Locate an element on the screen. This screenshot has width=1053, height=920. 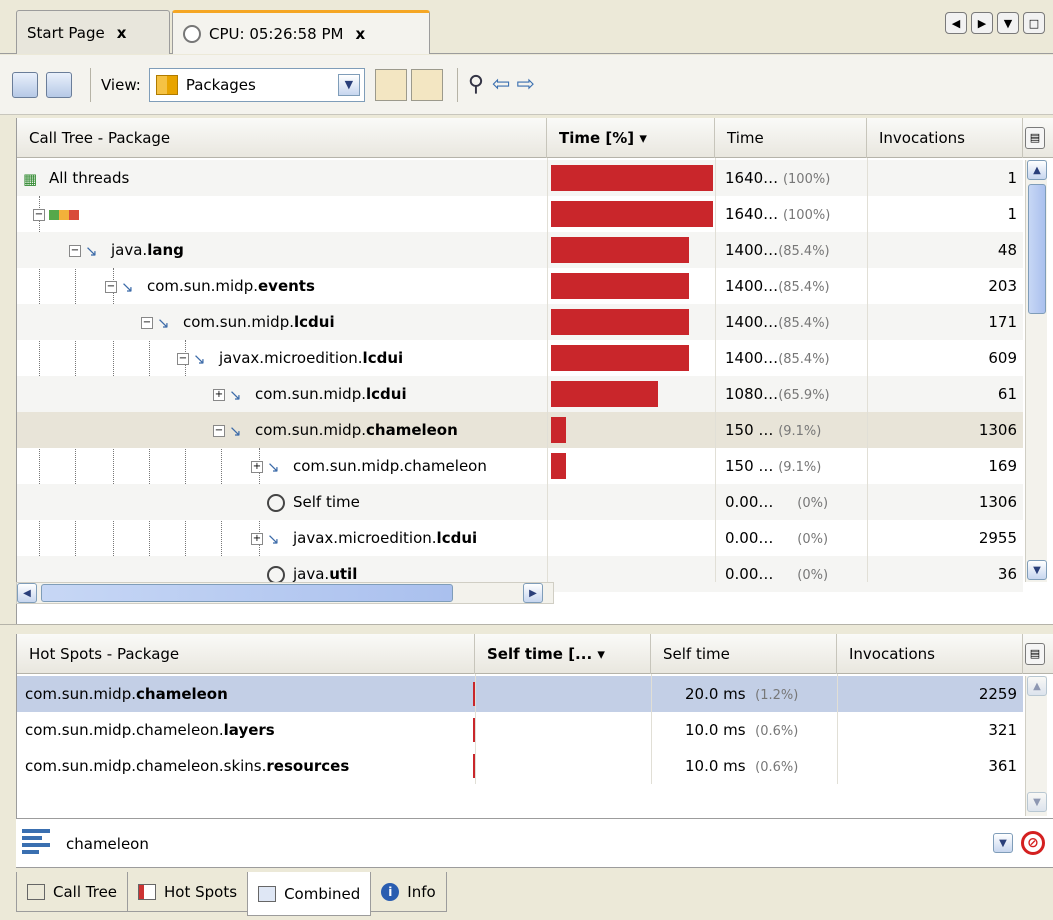
table-row: + ↘ com.sun.midp.lcdui 1080…(65.9%) 61 is located at coordinates (520, 394).